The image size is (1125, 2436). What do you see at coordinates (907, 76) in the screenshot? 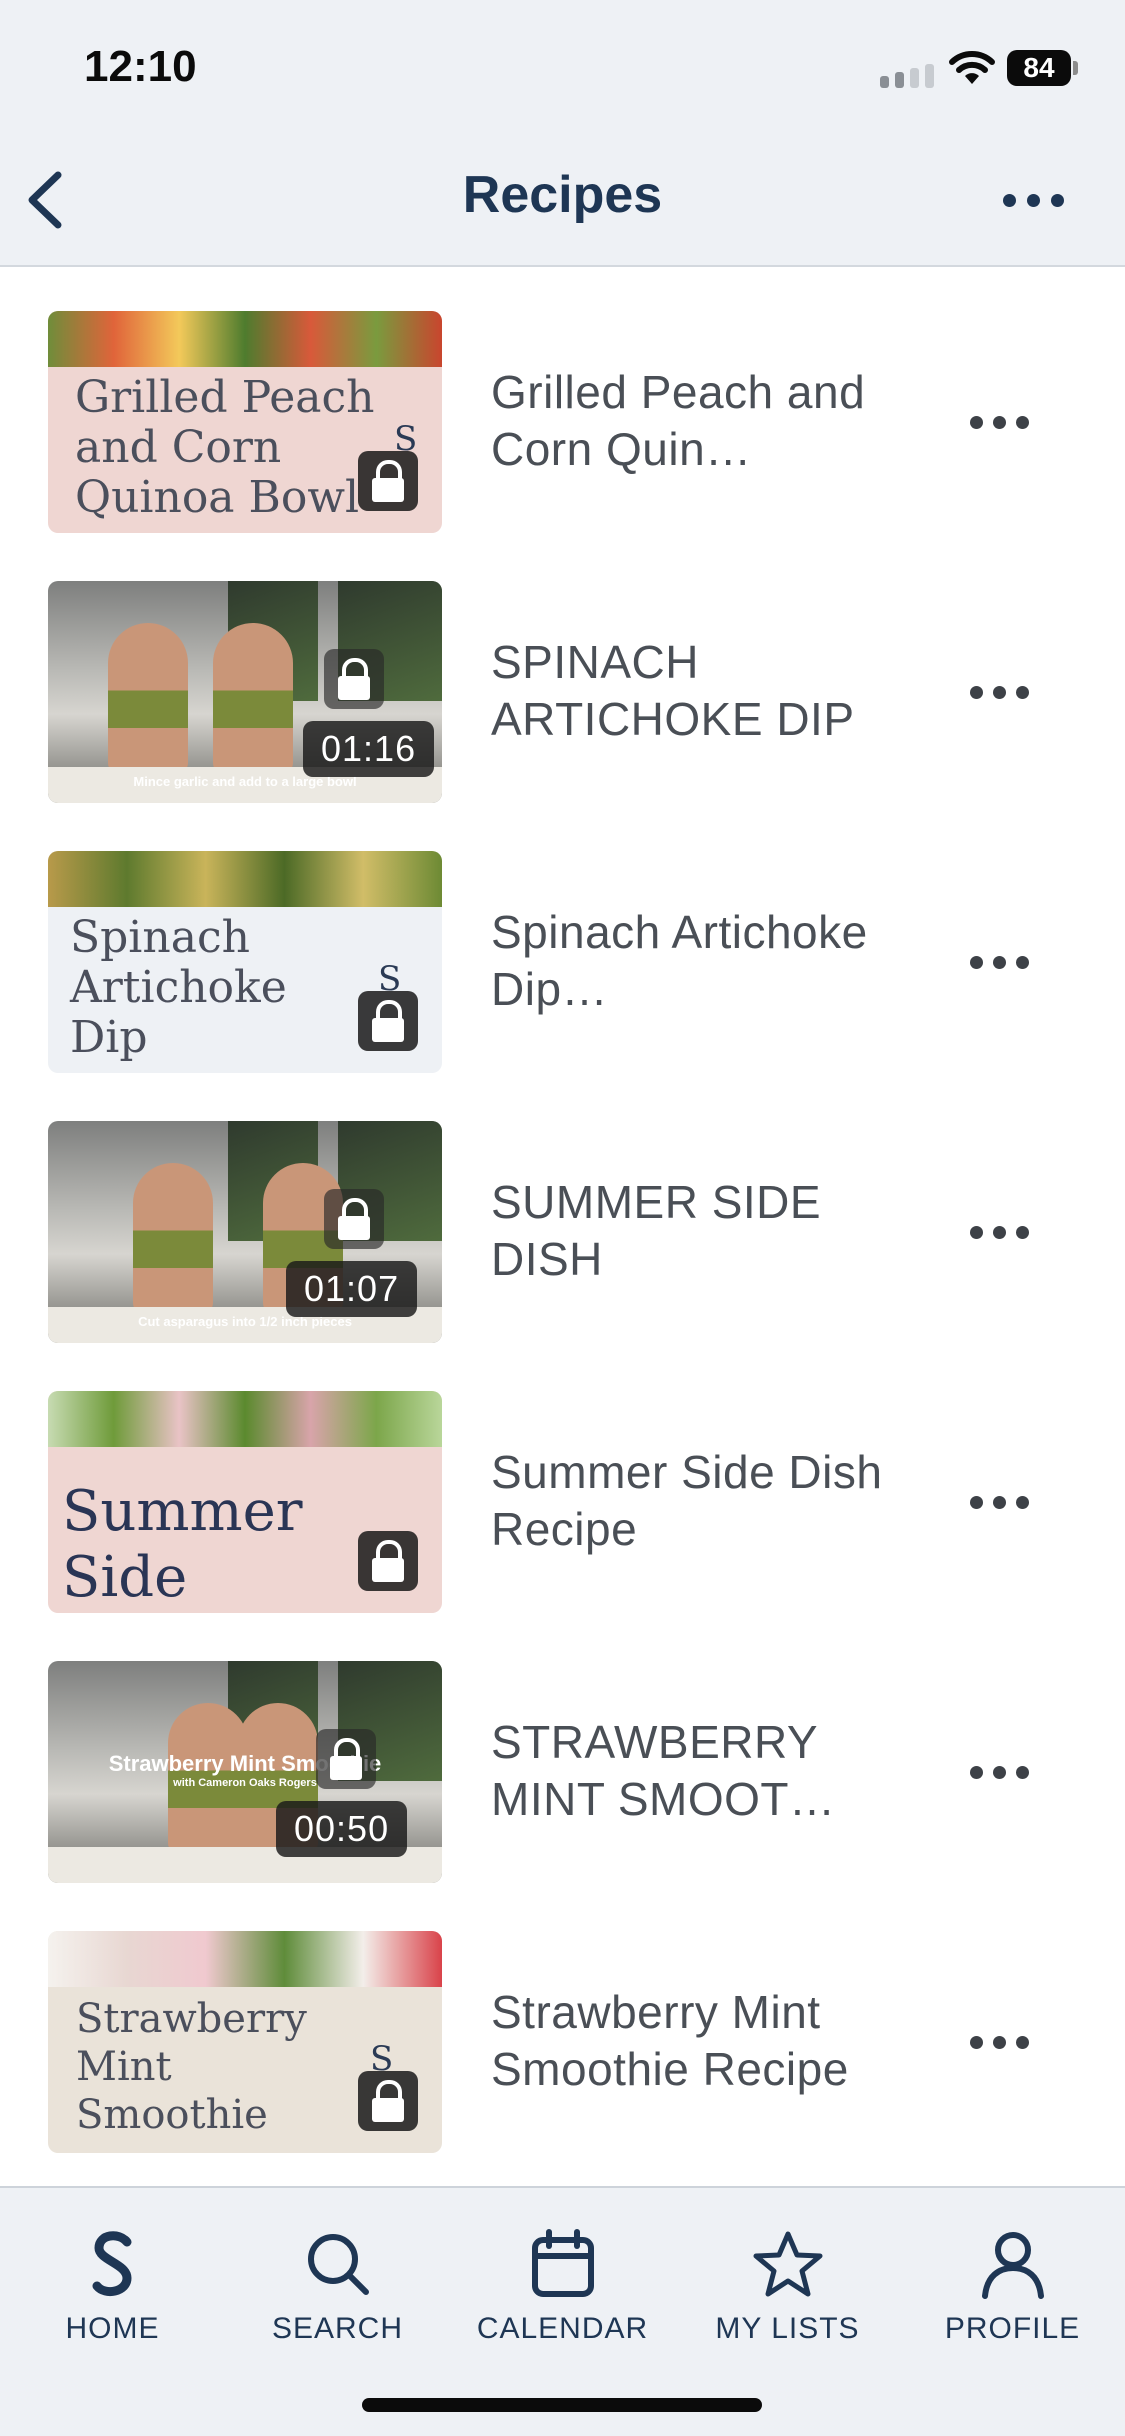
I see `cellular-signal-icon` at bounding box center [907, 76].